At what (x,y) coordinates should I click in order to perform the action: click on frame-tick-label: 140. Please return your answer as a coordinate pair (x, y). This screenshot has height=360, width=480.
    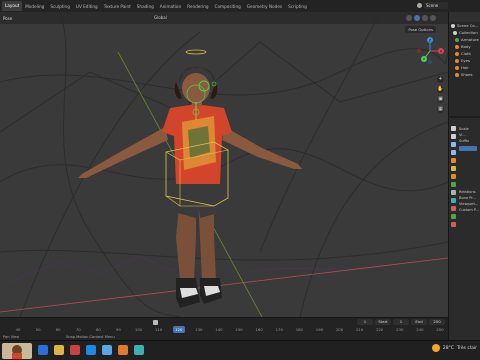
    Looking at the image, I should click on (219, 329).